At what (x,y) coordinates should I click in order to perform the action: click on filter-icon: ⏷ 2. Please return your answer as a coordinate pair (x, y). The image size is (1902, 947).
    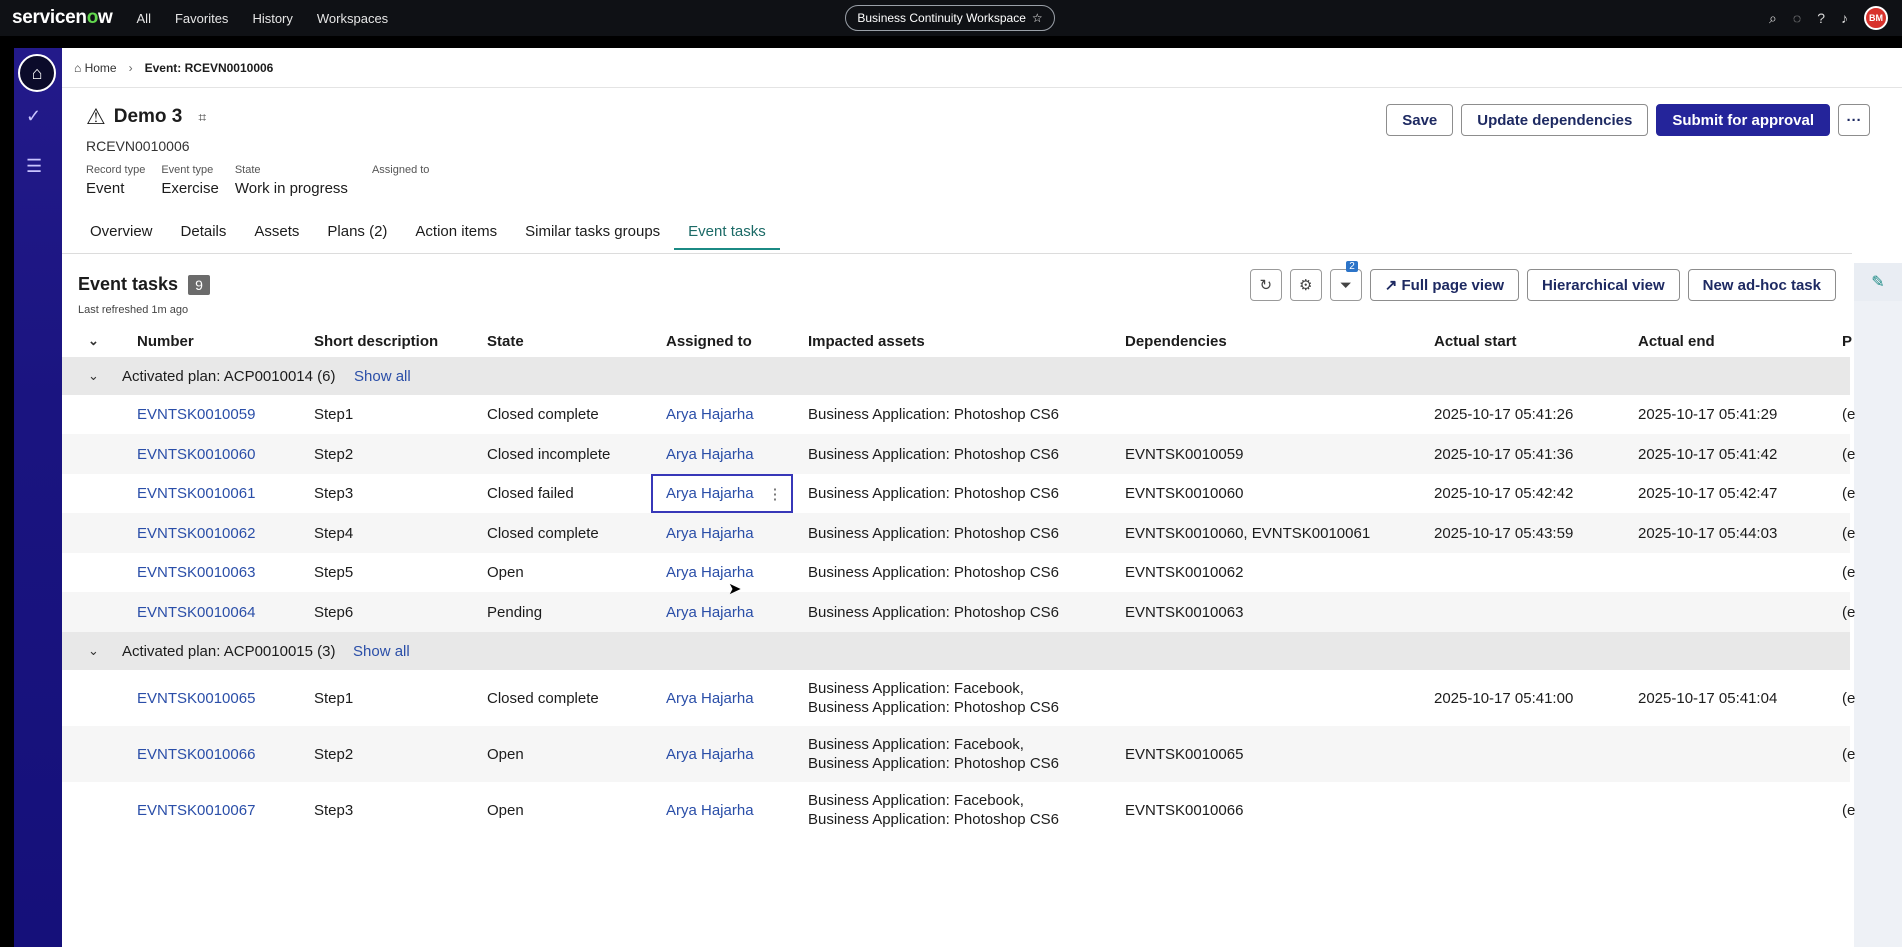
    Looking at the image, I should click on (1345, 281).